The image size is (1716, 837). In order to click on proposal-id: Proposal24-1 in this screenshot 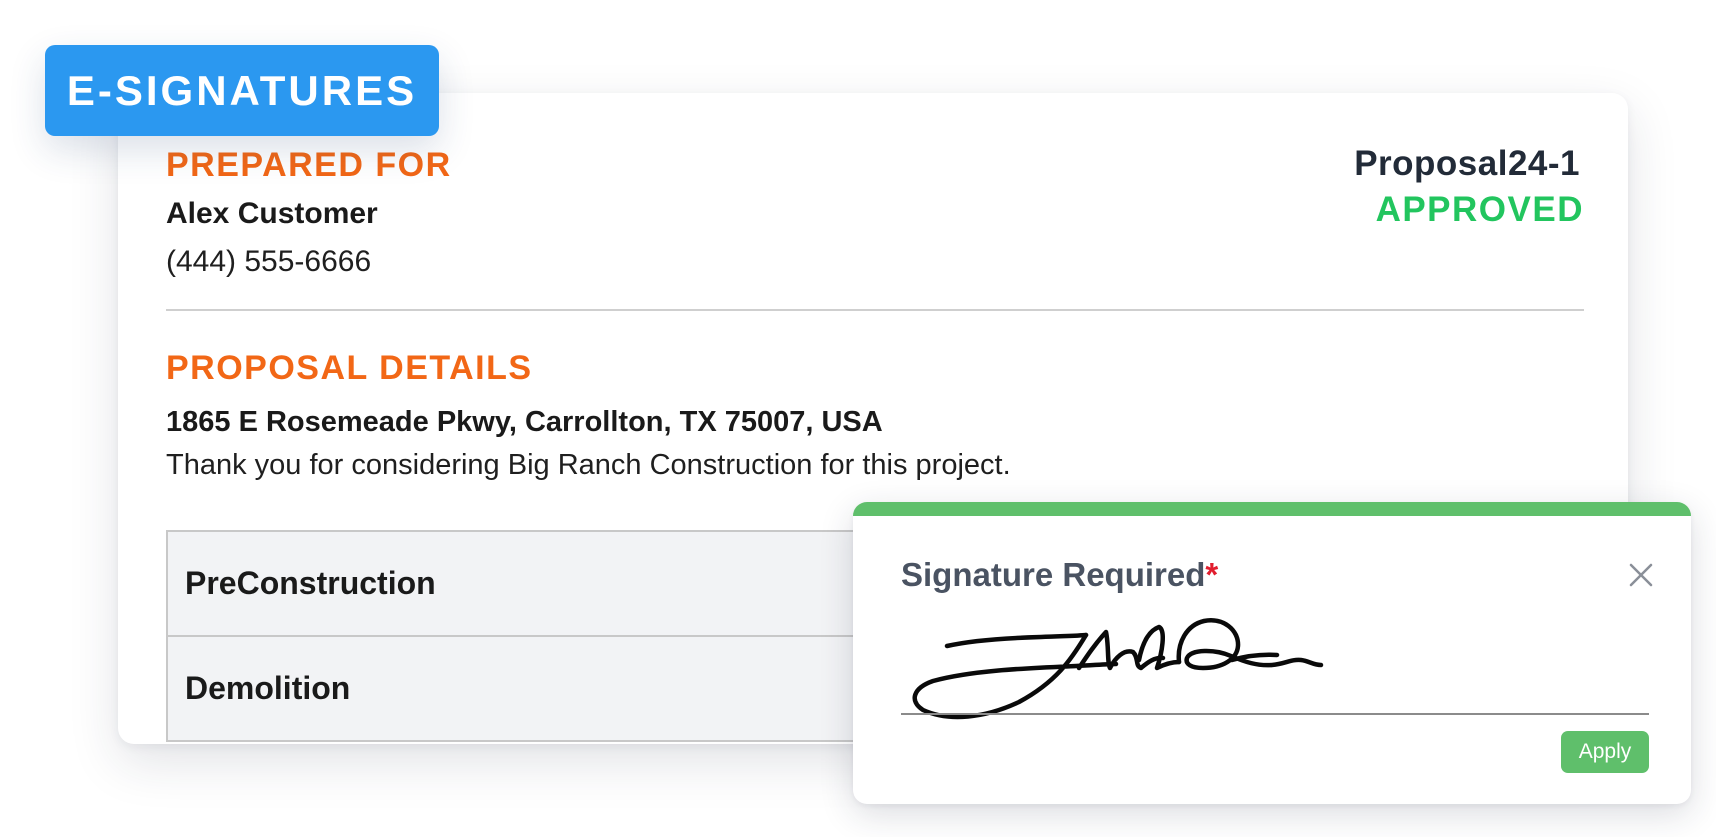, I will do `click(1467, 163)`.